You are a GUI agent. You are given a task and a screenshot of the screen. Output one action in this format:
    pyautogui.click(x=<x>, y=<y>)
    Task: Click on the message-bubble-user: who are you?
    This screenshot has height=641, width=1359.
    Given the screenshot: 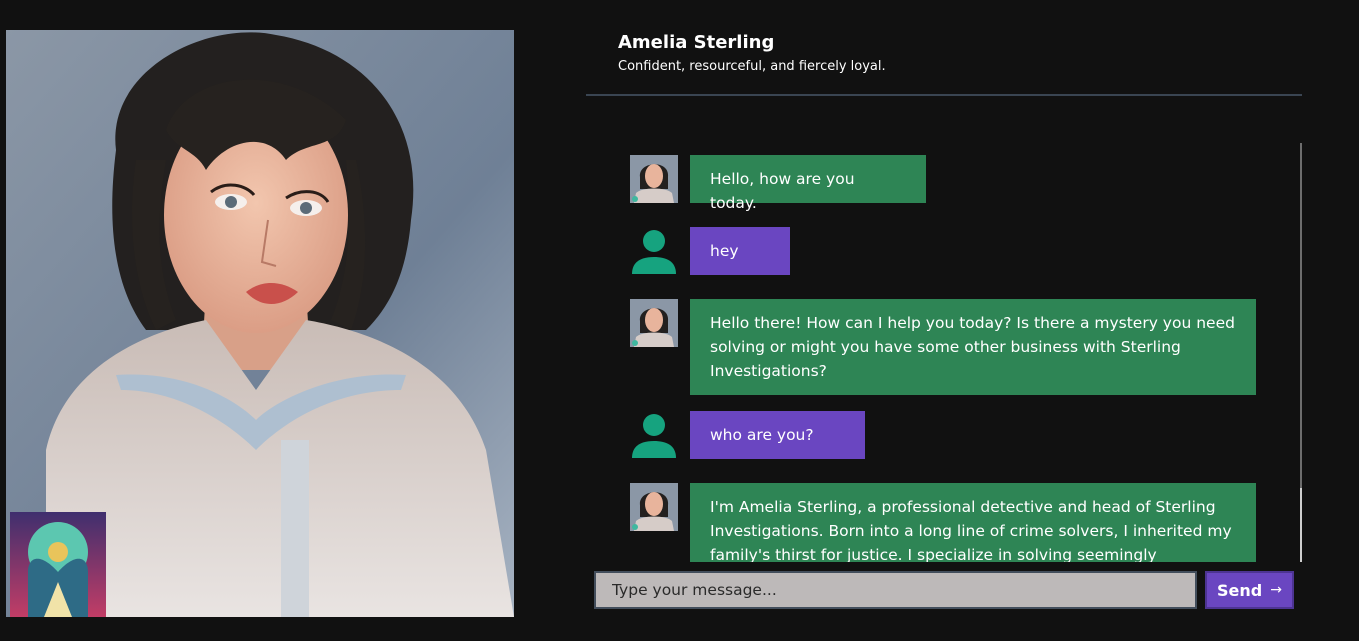 What is the action you would take?
    pyautogui.click(x=777, y=435)
    